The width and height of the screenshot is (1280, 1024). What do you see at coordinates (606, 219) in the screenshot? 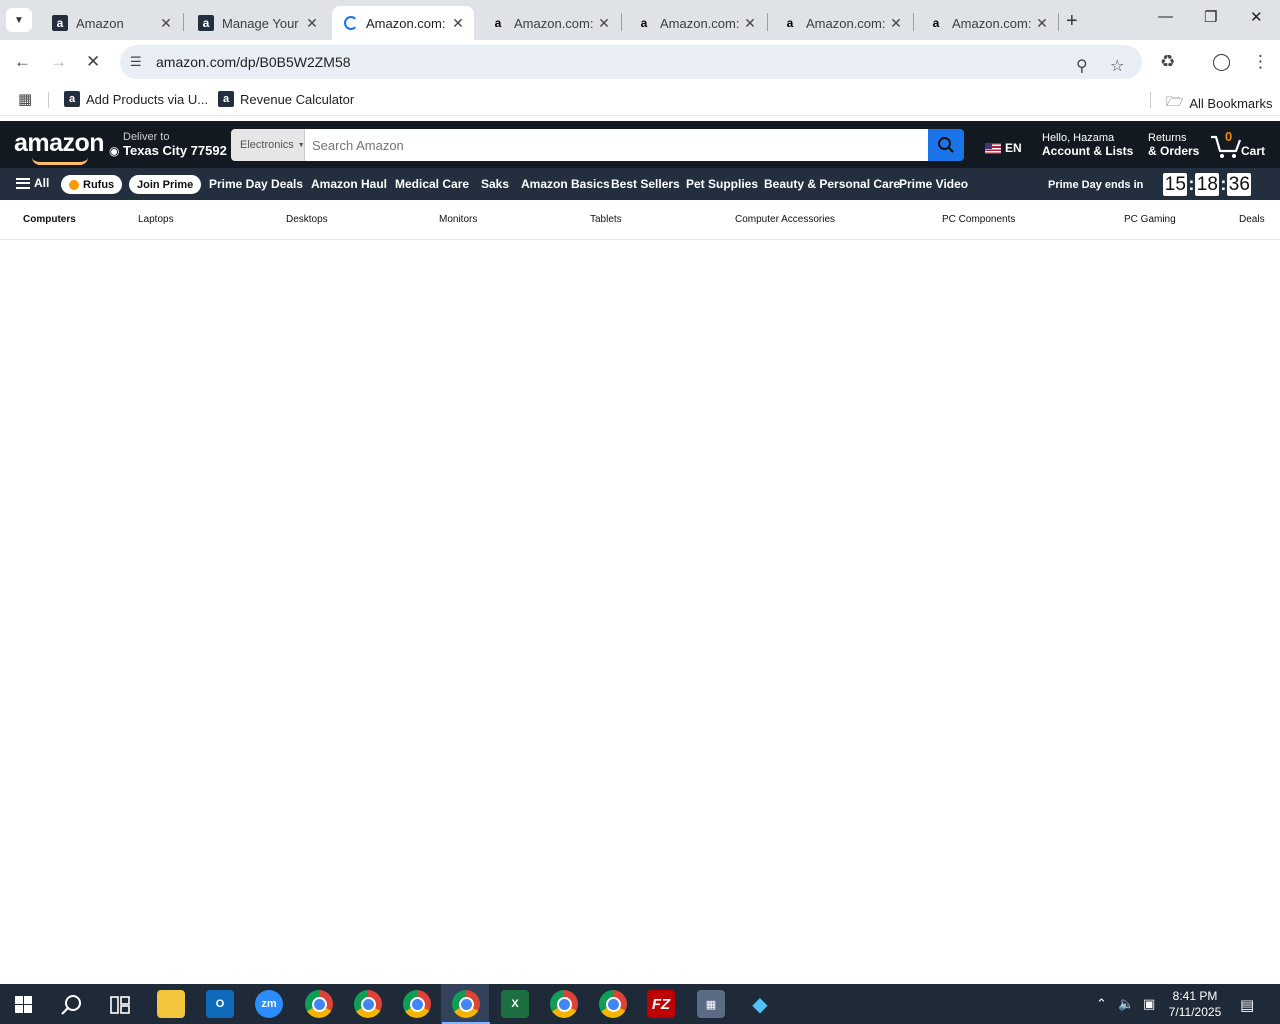
I see `subnav-tablets: Tablets` at bounding box center [606, 219].